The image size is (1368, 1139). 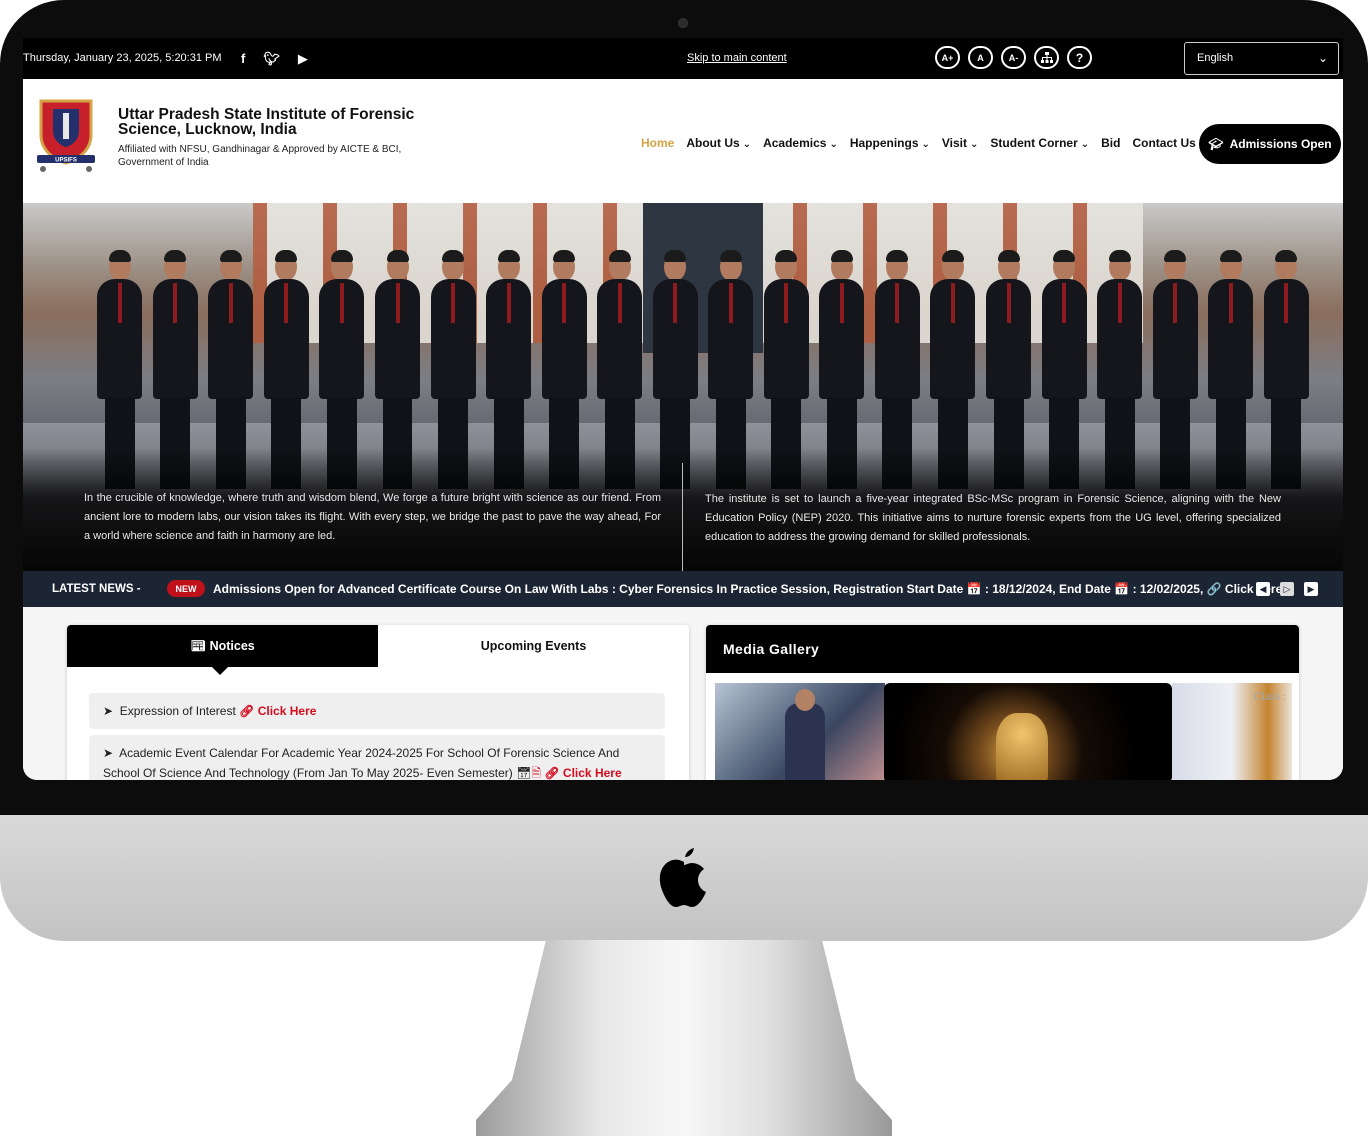 I want to click on nav-happenings: Happenings ⌄, so click(x=890, y=143).